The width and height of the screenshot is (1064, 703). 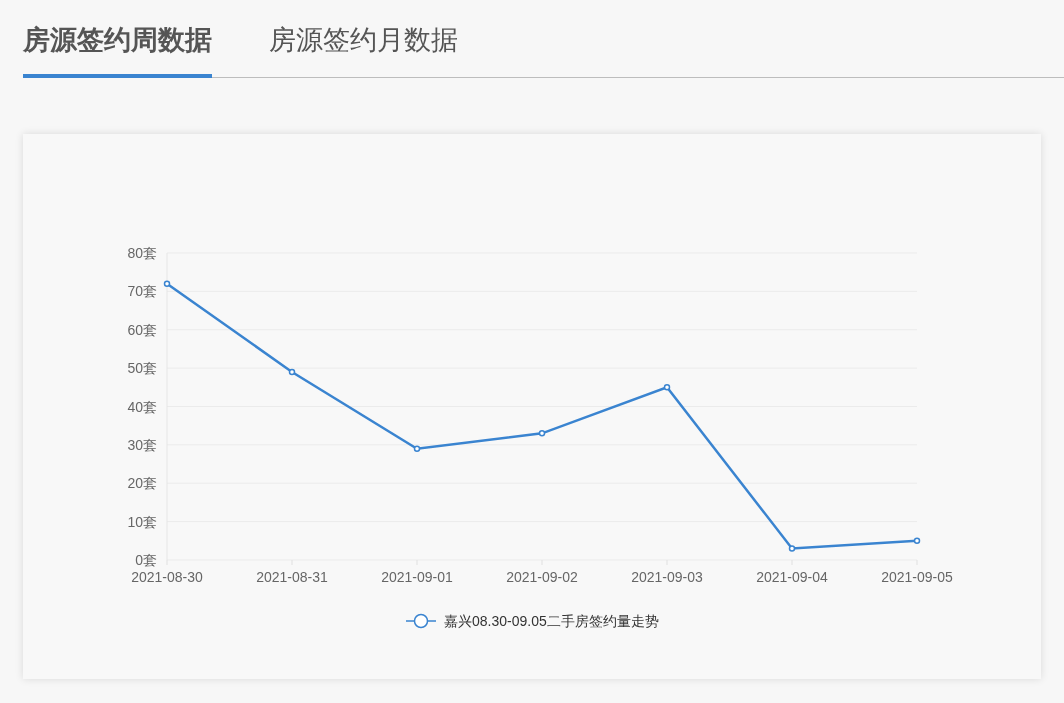 What do you see at coordinates (142, 521) in the screenshot?
I see `y-axis-label: 10套` at bounding box center [142, 521].